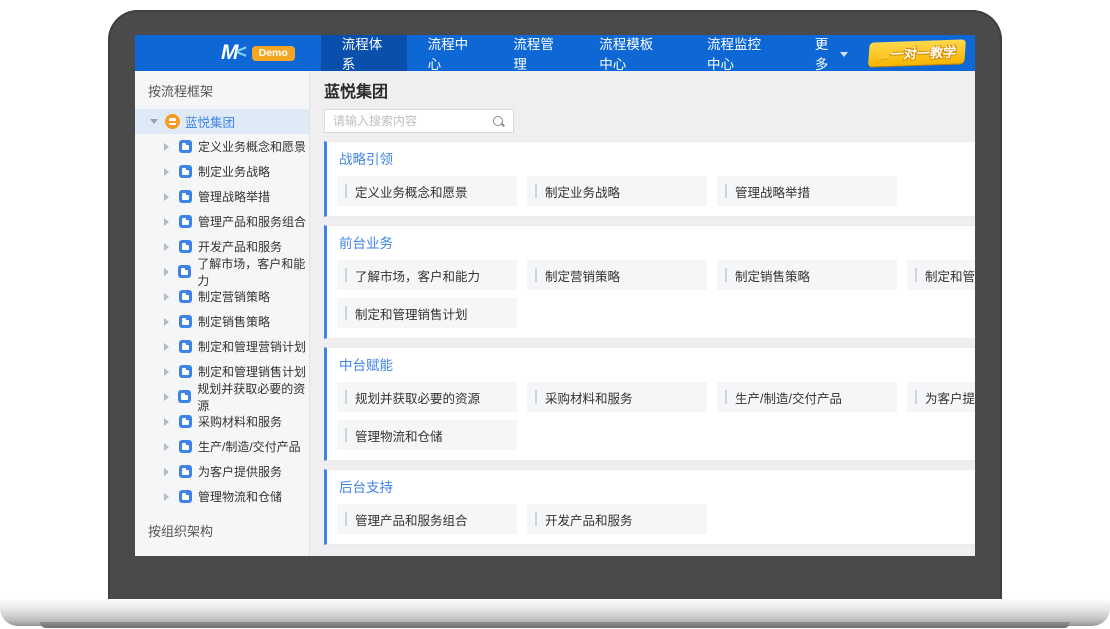 Image resolution: width=1110 pixels, height=629 pixels. I want to click on process-card: 生产/制造/交付产品, so click(807, 397).